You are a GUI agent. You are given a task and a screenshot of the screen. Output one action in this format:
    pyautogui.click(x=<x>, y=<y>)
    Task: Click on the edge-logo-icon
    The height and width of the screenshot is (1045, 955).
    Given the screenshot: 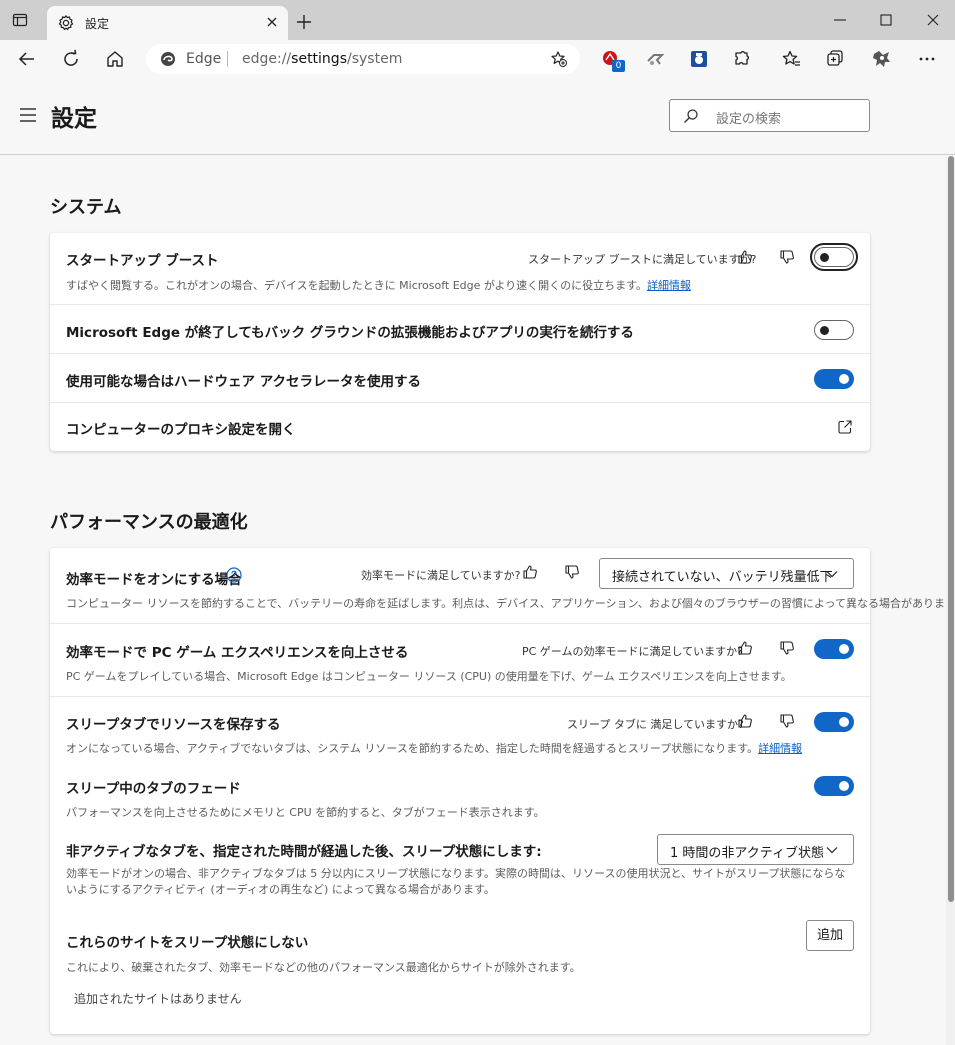 What is the action you would take?
    pyautogui.click(x=168, y=59)
    